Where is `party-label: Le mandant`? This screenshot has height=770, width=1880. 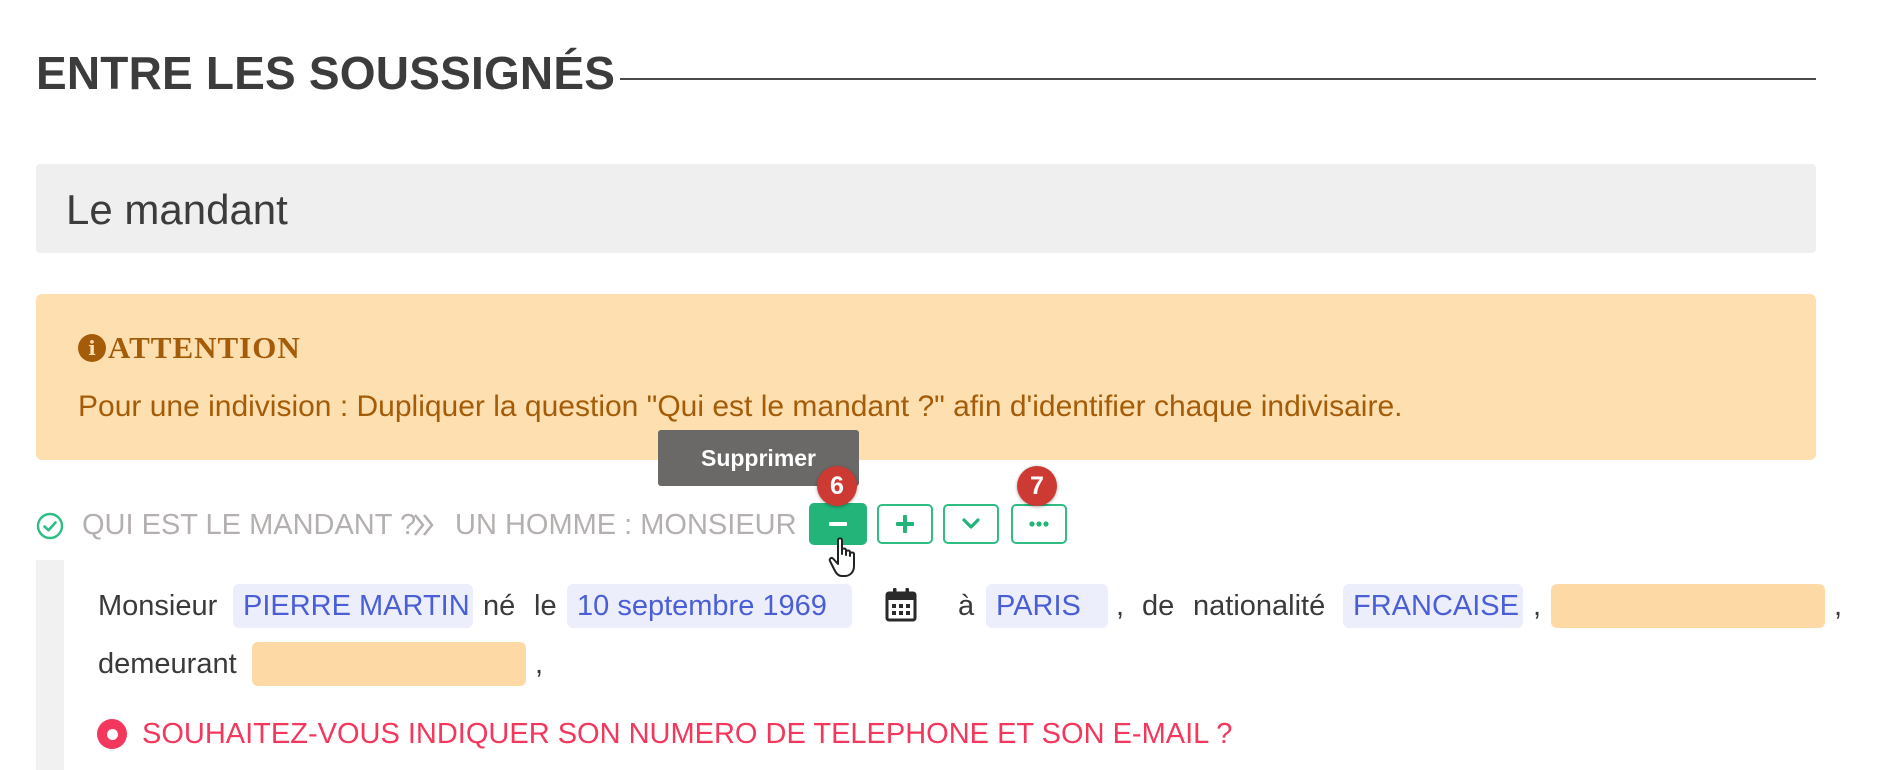 party-label: Le mandant is located at coordinates (177, 209).